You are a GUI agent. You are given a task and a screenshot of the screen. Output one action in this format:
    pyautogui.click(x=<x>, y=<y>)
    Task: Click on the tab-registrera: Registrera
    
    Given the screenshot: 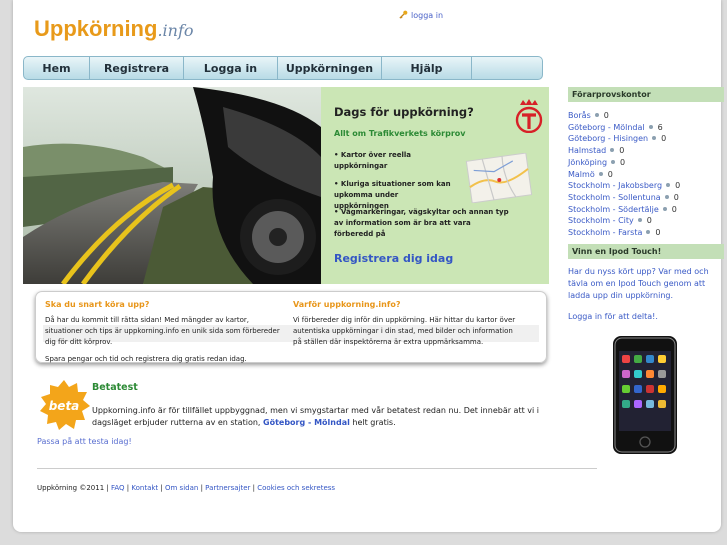 What is the action you would take?
    pyautogui.click(x=137, y=68)
    